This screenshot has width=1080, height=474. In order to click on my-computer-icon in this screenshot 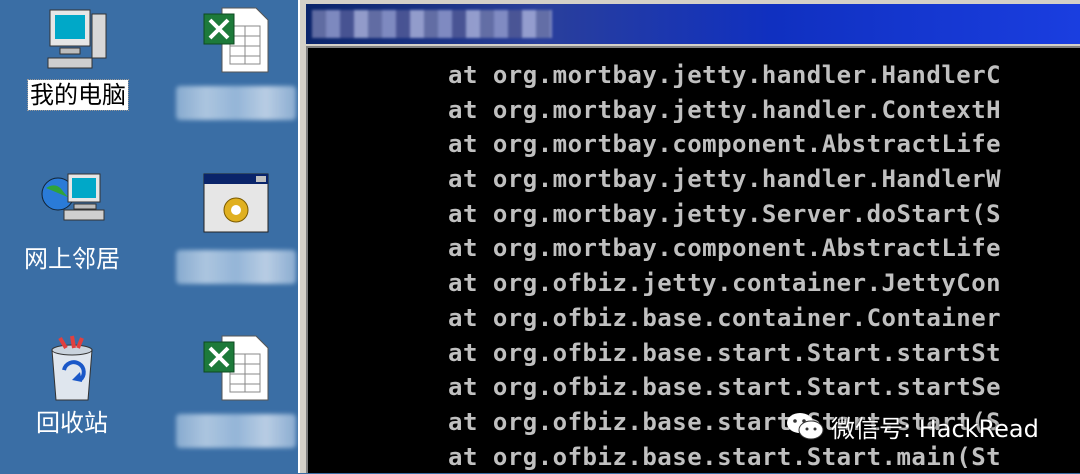, I will do `click(78, 40)`.